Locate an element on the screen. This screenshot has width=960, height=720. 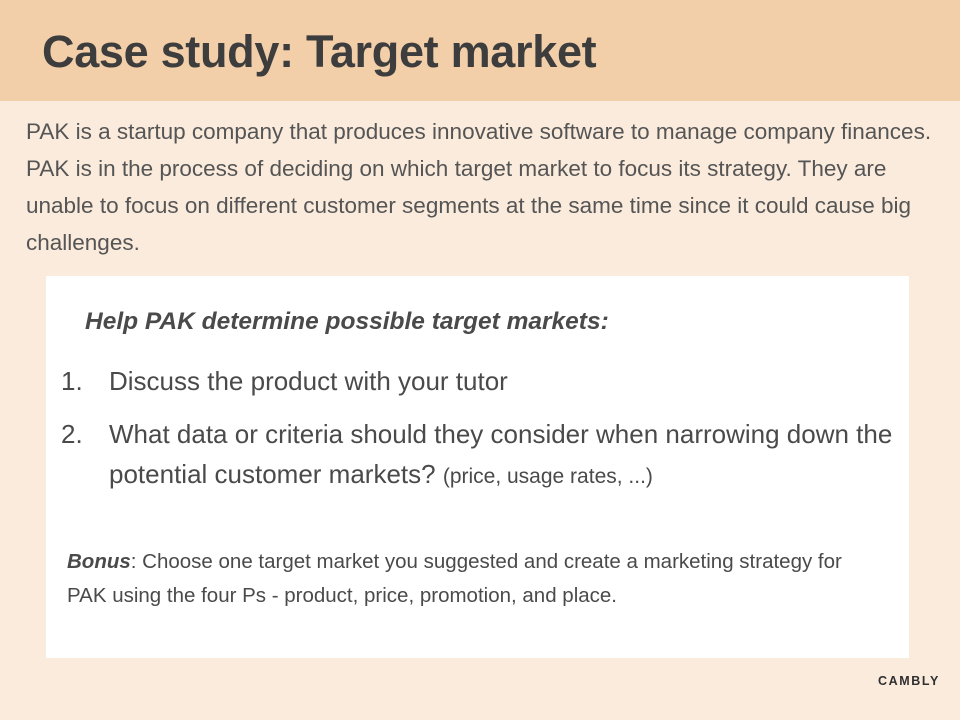
task-number: 1. is located at coordinates (72, 381).